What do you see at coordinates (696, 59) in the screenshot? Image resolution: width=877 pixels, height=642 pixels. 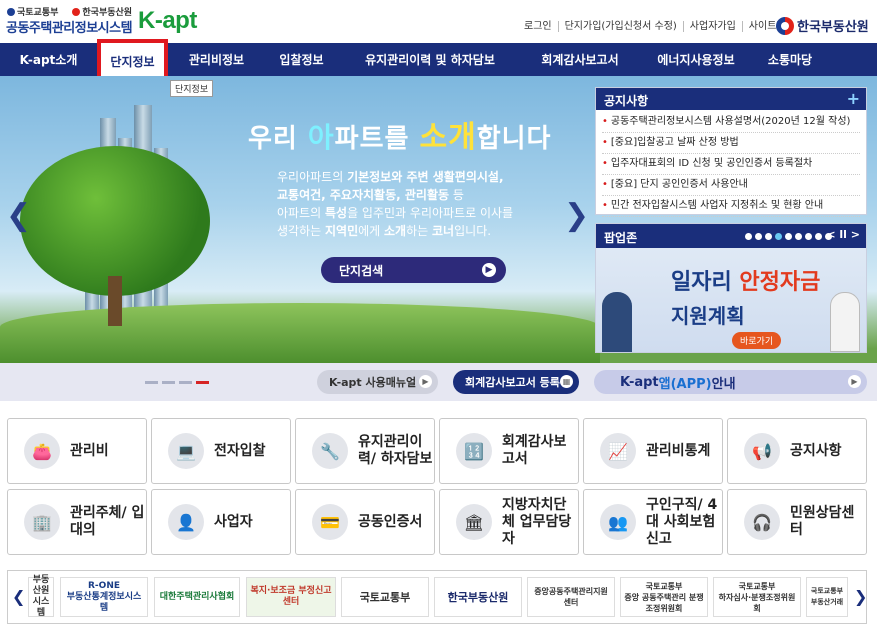 I see `nav-energy: 에너지사용정보` at bounding box center [696, 59].